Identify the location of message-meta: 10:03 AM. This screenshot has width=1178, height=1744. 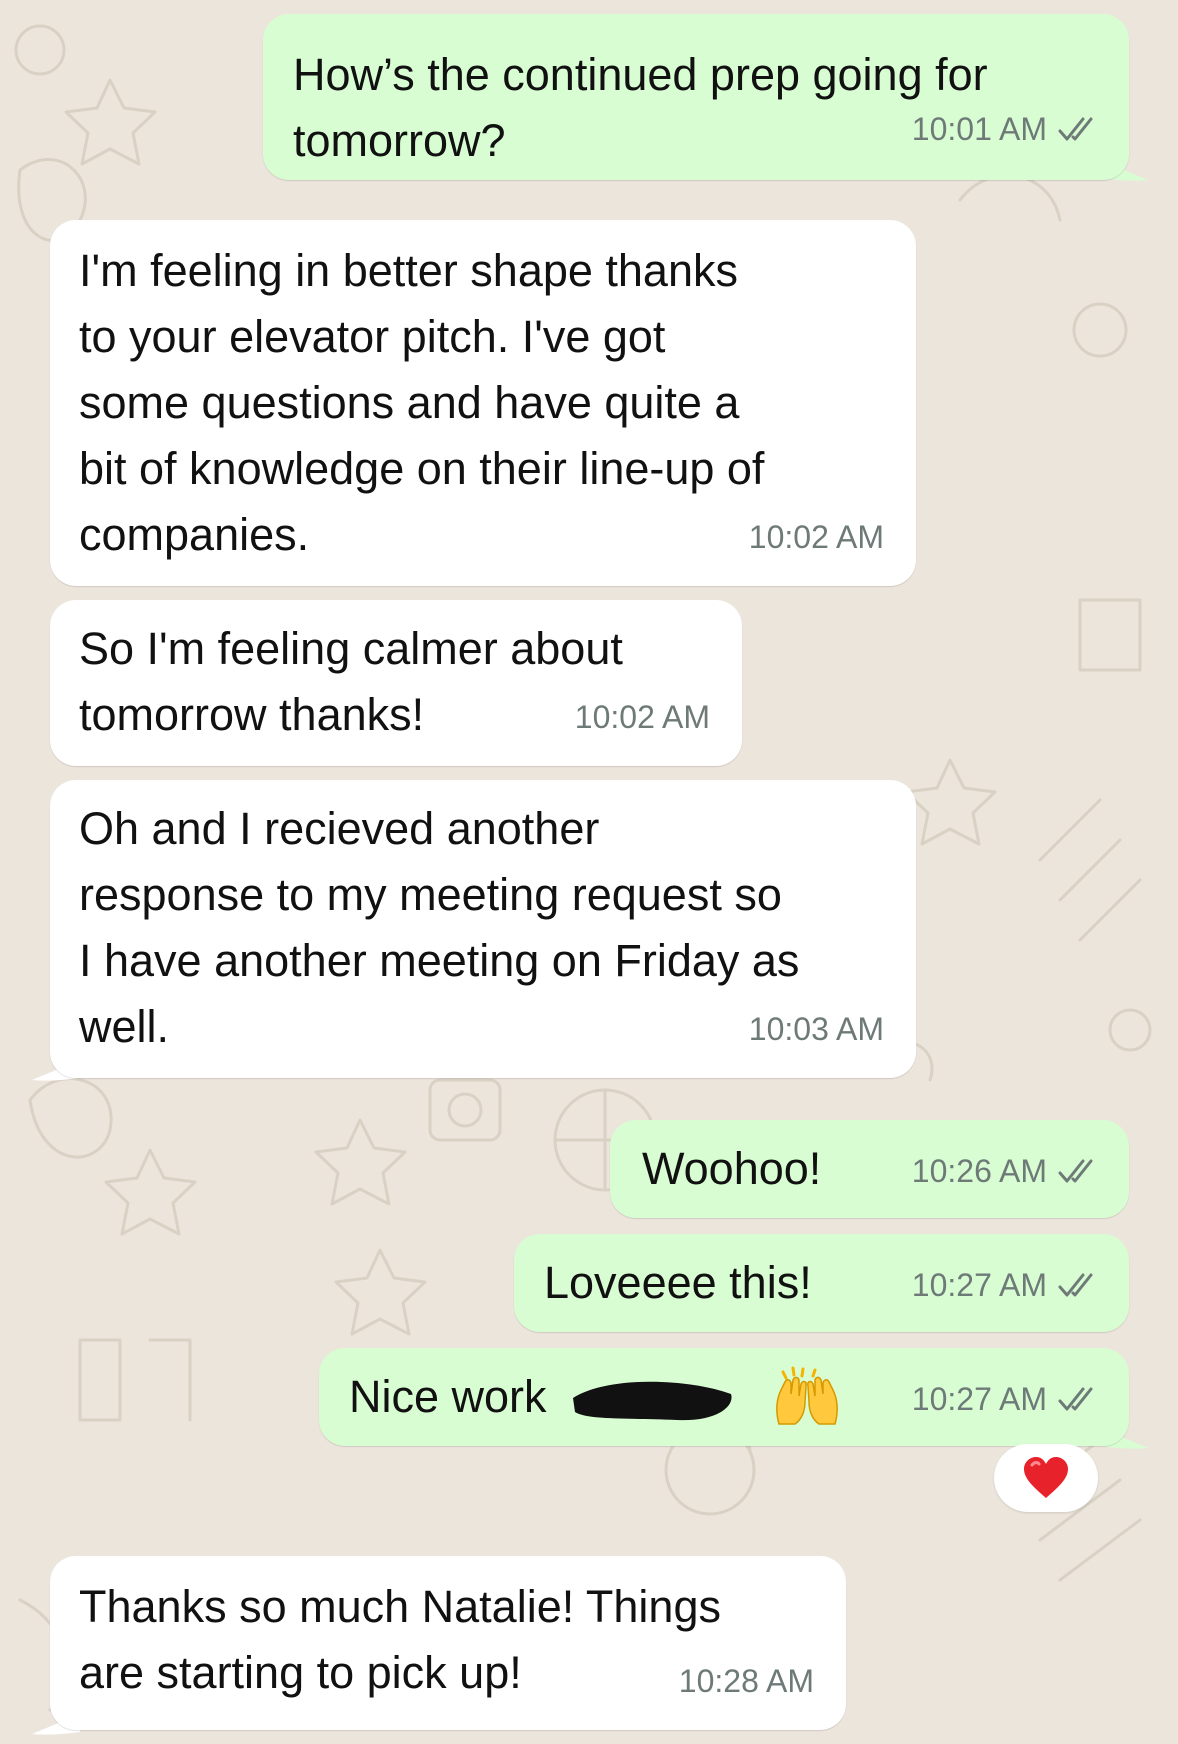
(816, 1029).